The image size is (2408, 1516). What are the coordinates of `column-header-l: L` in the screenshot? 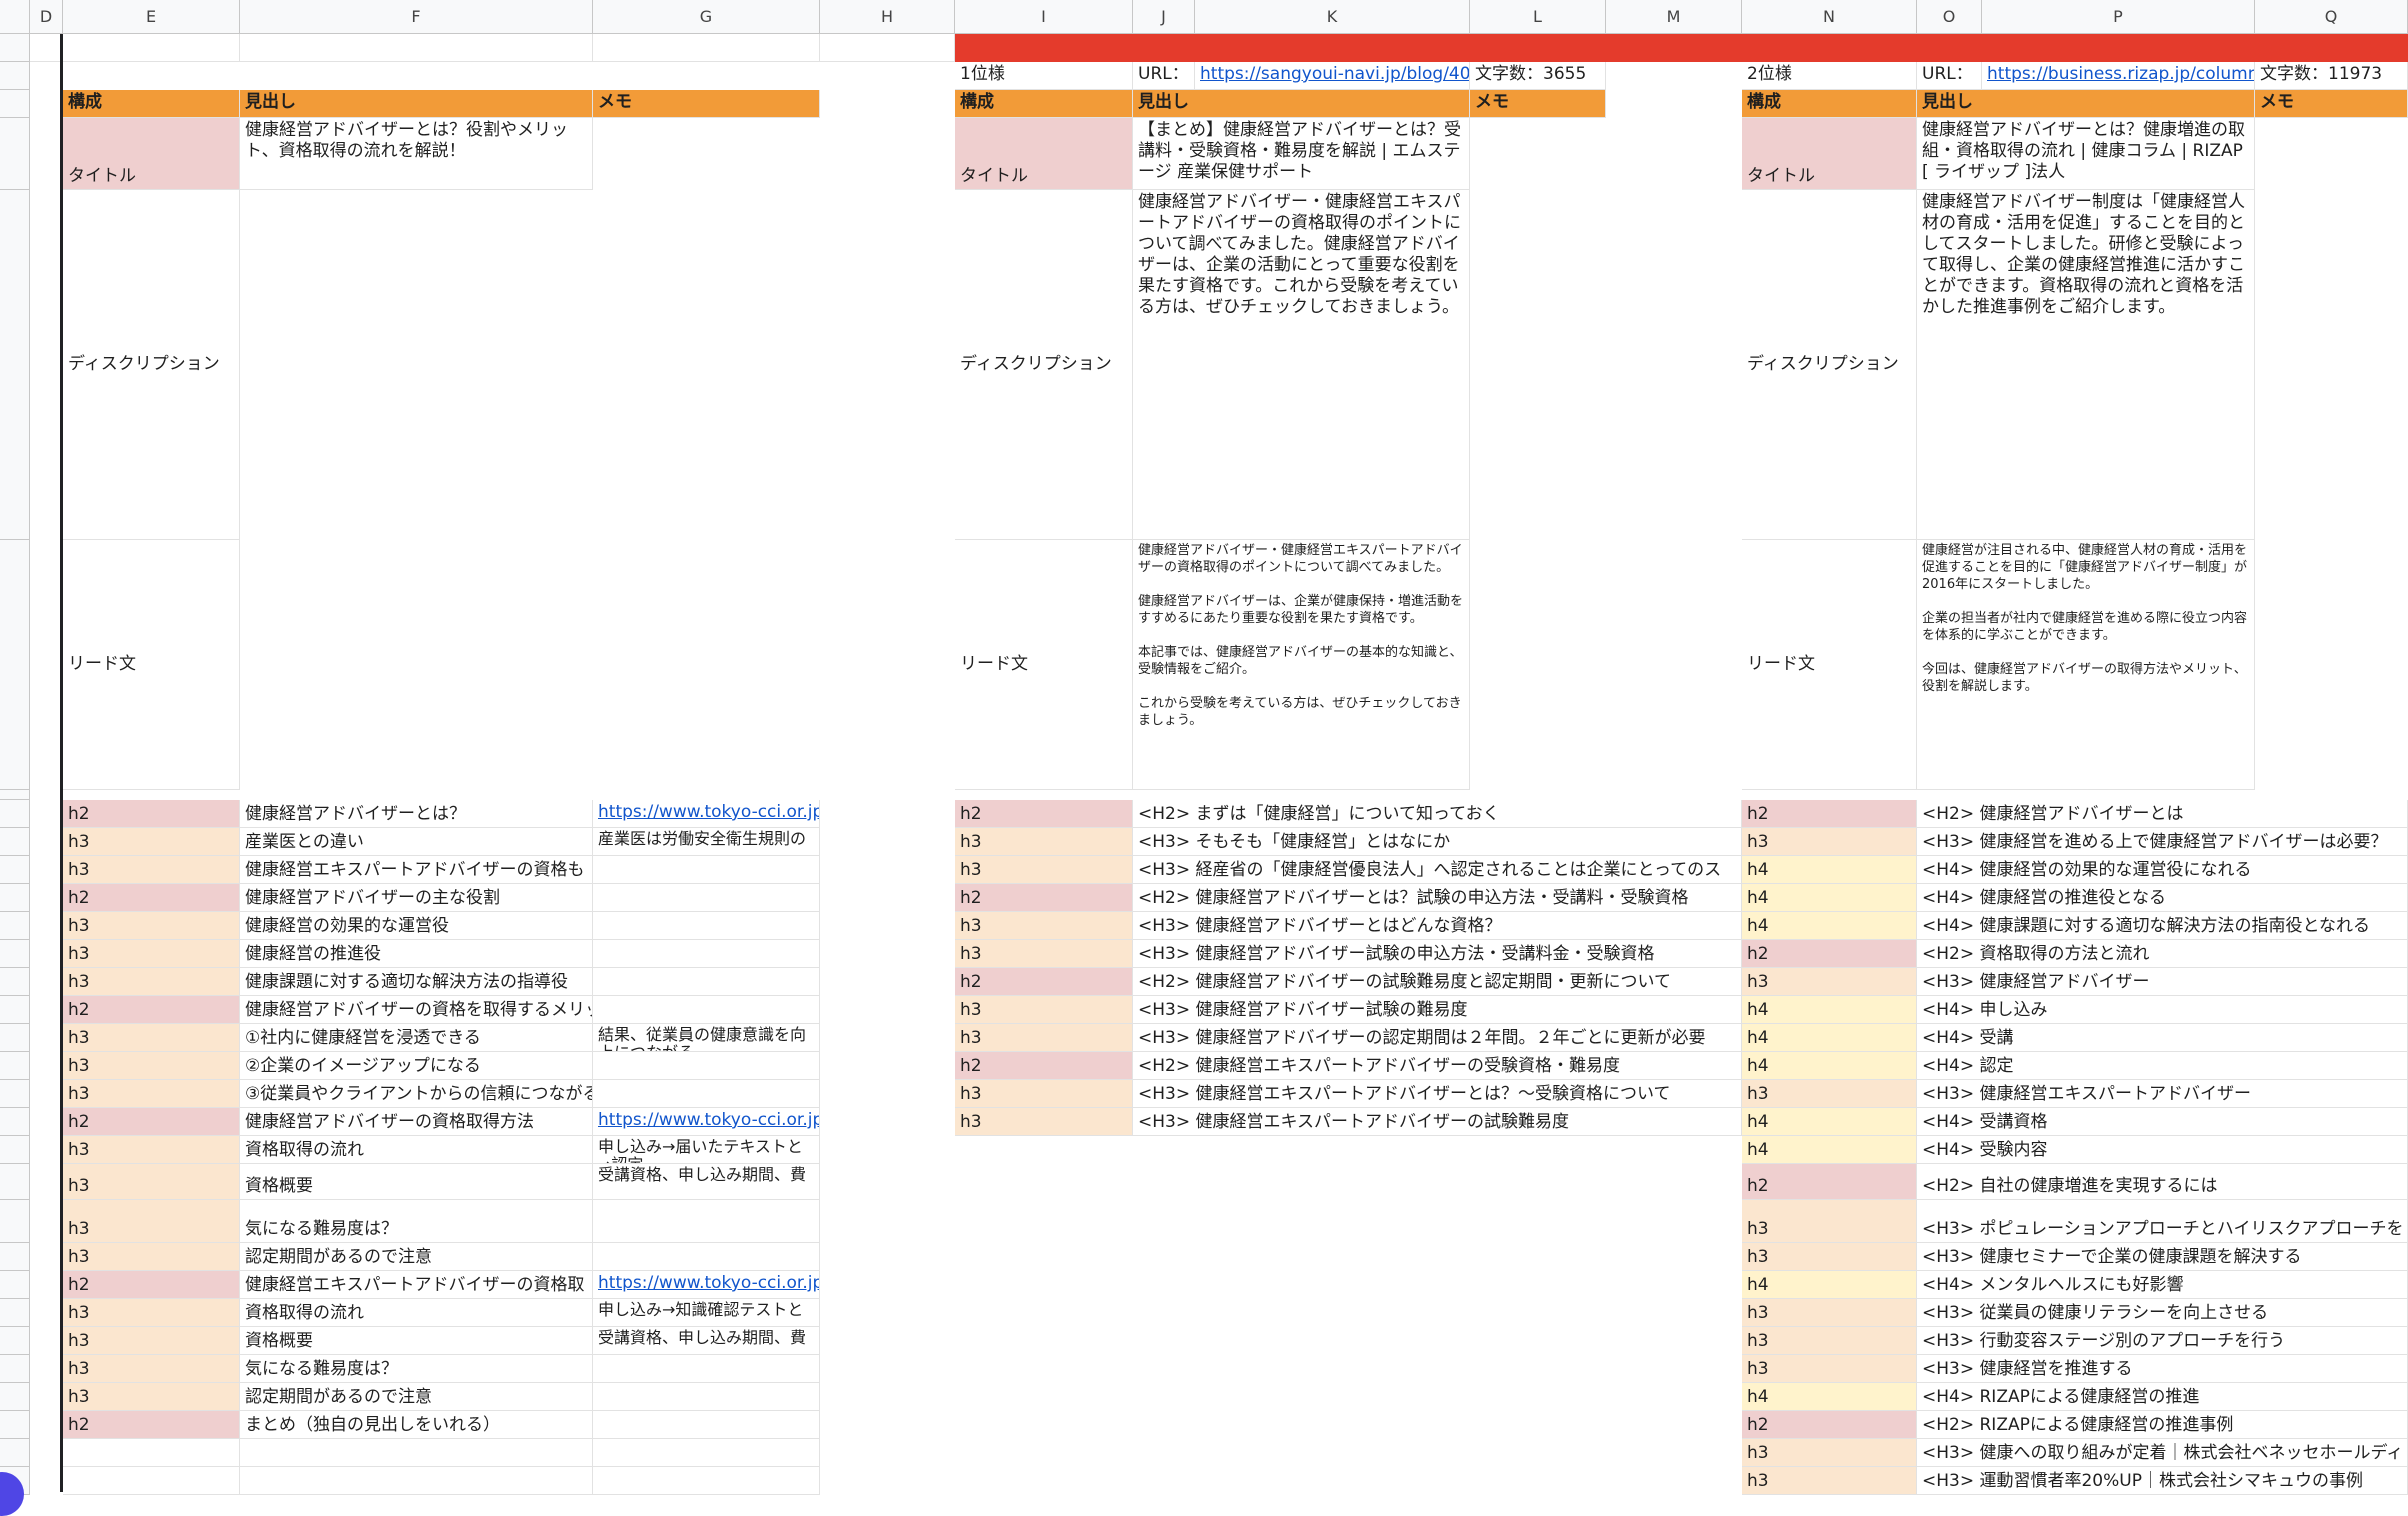 It's located at (1538, 17).